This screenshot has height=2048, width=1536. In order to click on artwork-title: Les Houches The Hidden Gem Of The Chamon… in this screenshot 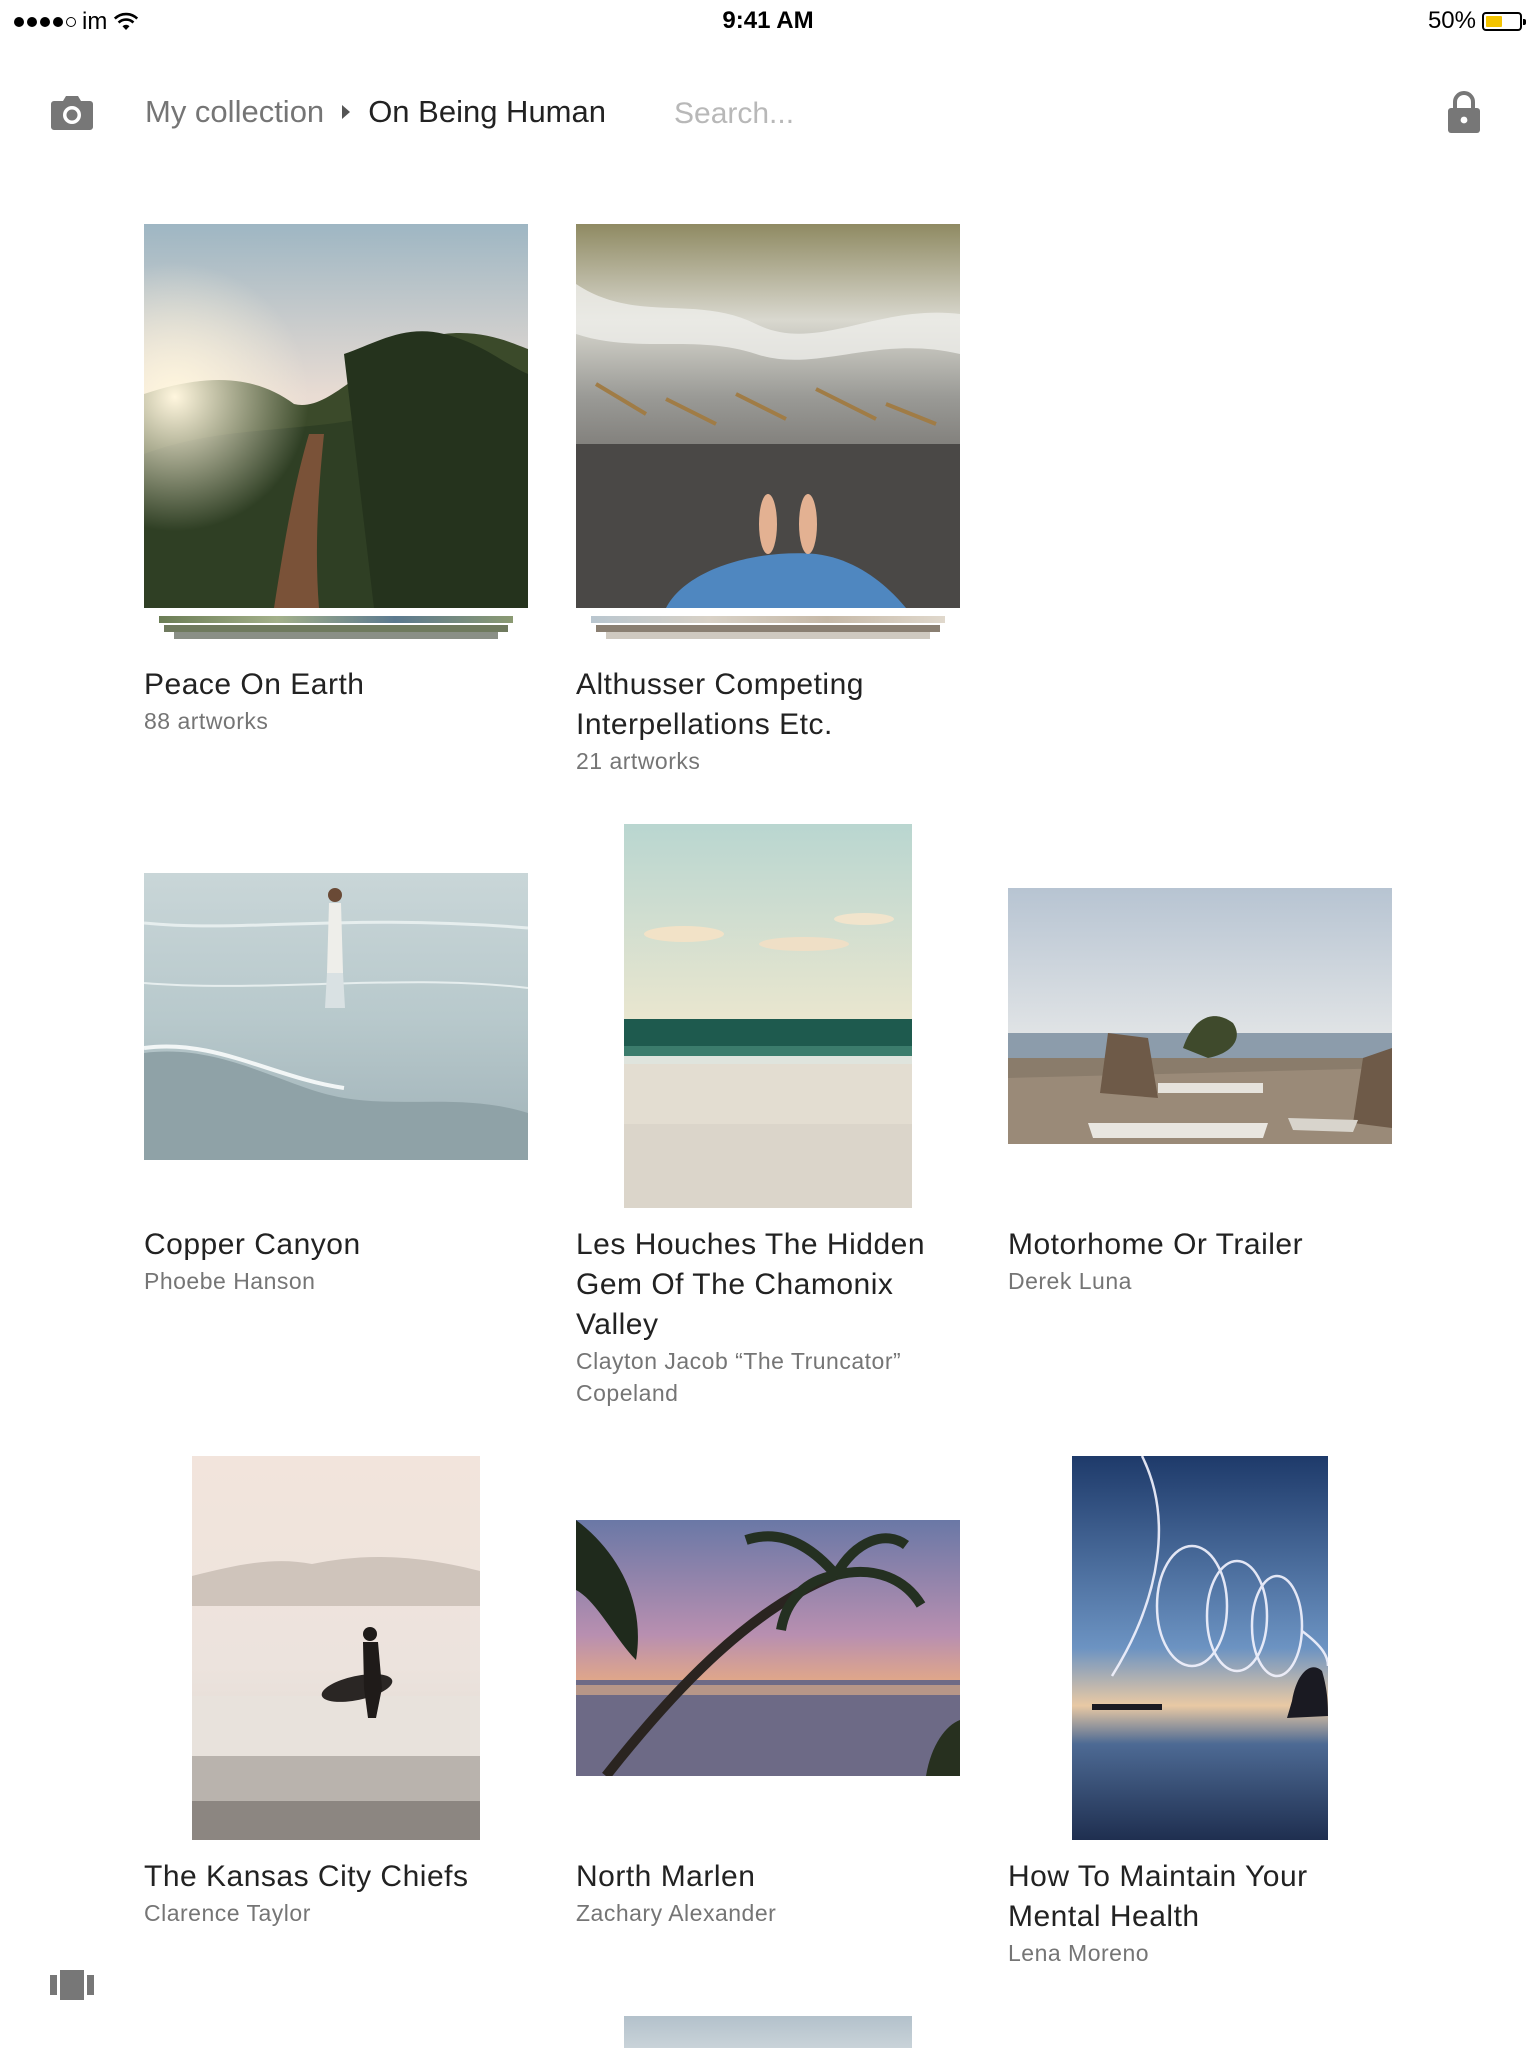, I will do `click(750, 1284)`.